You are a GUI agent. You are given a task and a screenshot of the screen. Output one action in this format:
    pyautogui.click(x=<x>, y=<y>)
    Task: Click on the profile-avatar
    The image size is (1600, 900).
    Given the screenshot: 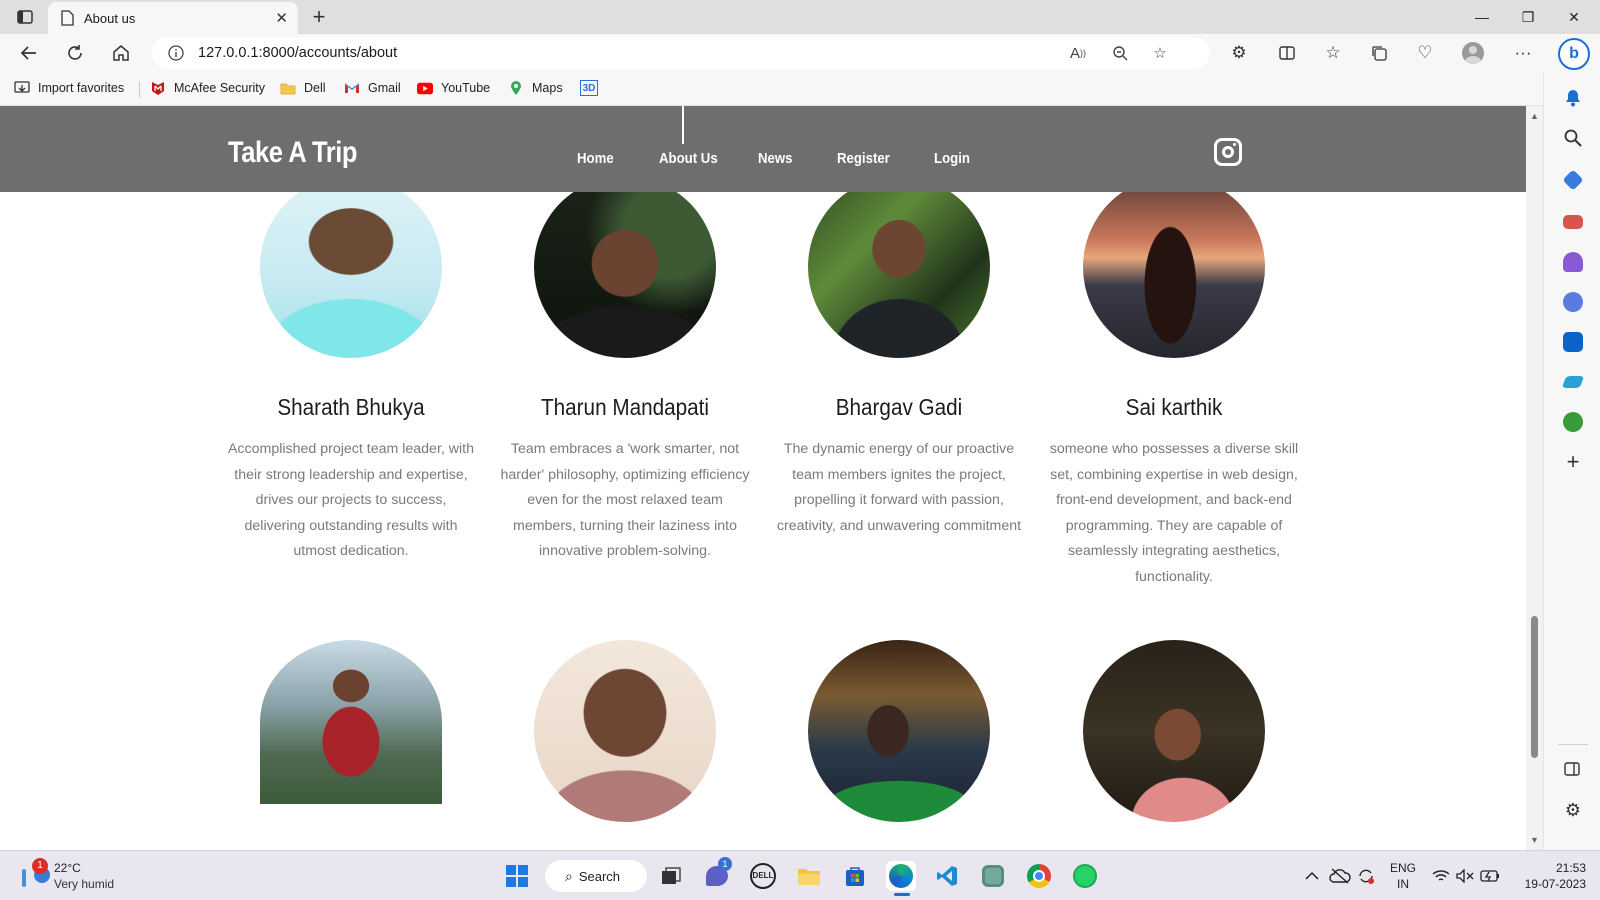 What is the action you would take?
    pyautogui.click(x=1473, y=53)
    